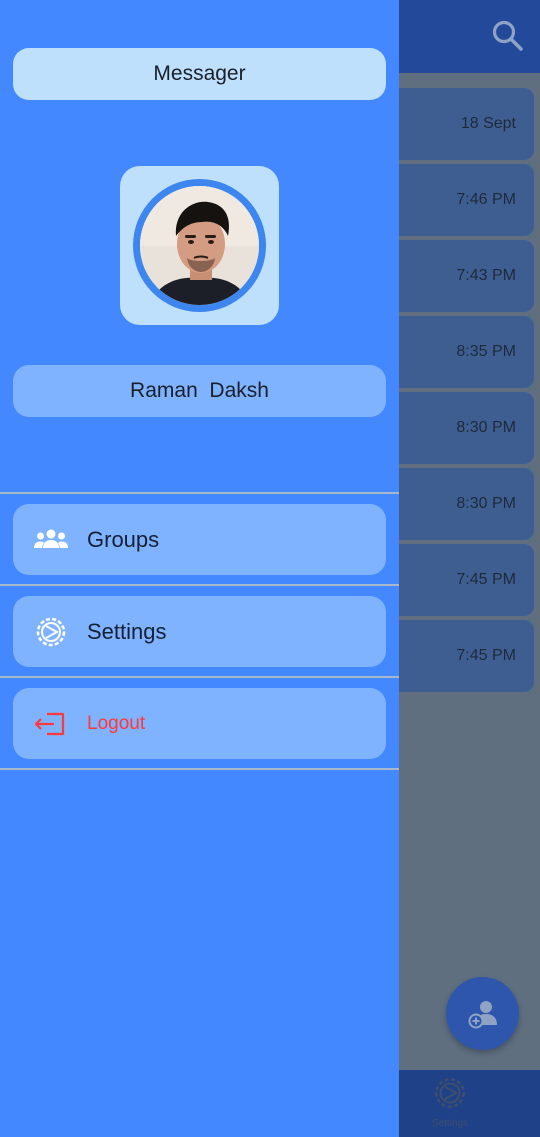 This screenshot has height=1137, width=540. What do you see at coordinates (486, 199) in the screenshot?
I see `chat-time: 7:46 PM` at bounding box center [486, 199].